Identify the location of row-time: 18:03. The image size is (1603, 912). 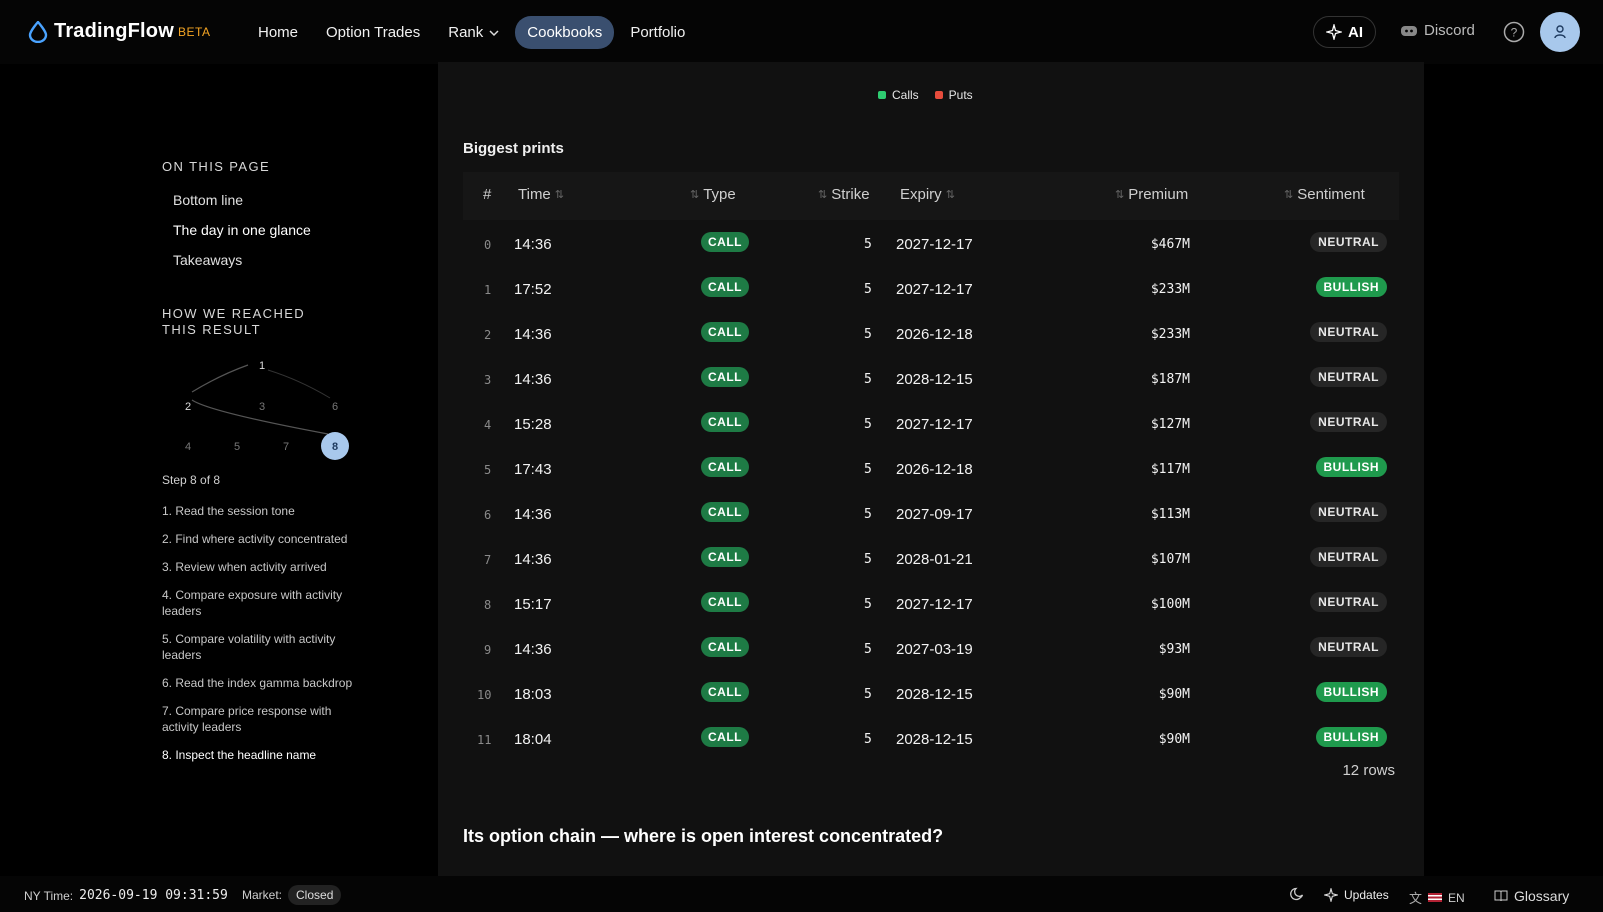
(533, 694).